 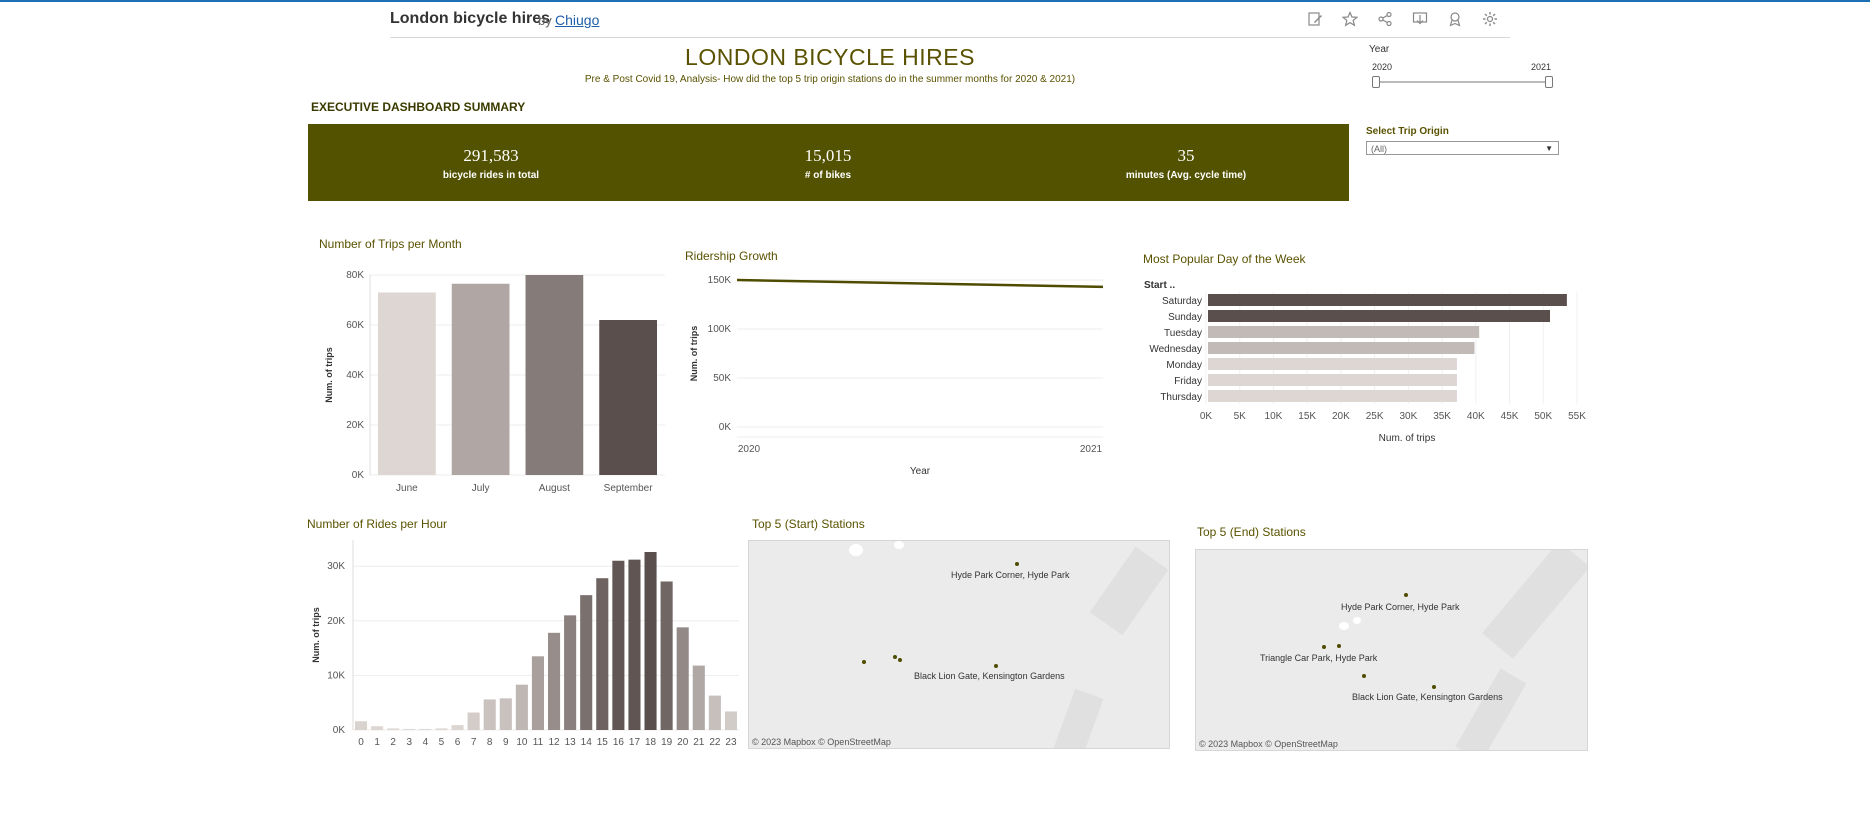 What do you see at coordinates (651, 742) in the screenshot?
I see `x-tick-label: 18` at bounding box center [651, 742].